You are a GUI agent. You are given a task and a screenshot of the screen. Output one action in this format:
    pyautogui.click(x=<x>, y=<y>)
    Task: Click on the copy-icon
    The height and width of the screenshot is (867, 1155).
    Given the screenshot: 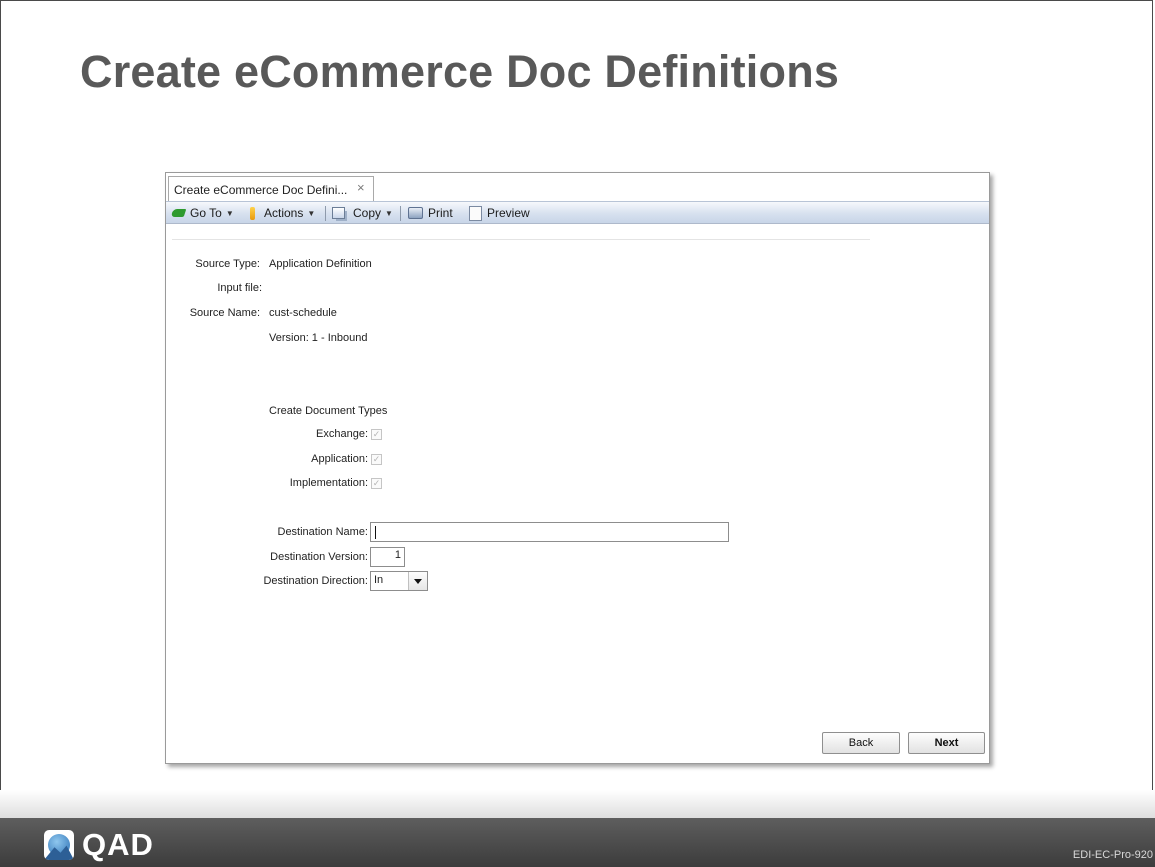 What is the action you would take?
    pyautogui.click(x=338, y=213)
    